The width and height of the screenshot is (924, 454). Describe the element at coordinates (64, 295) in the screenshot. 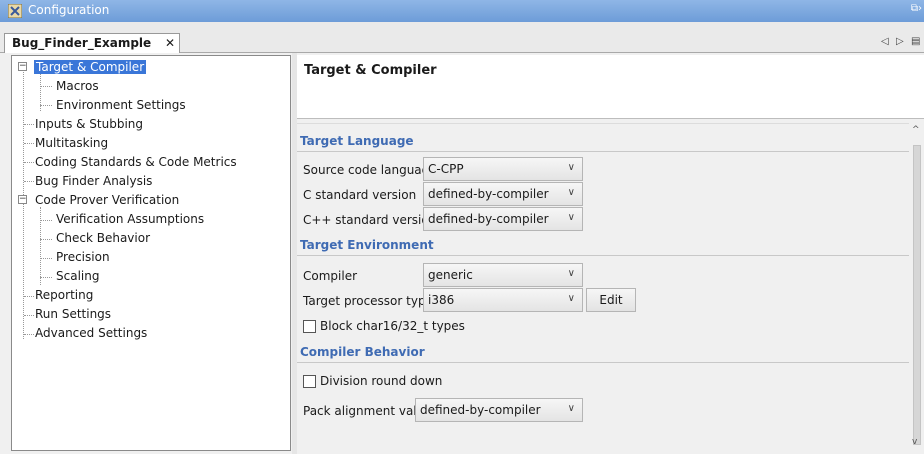

I see `tree-item-reporting: Reporting` at that location.